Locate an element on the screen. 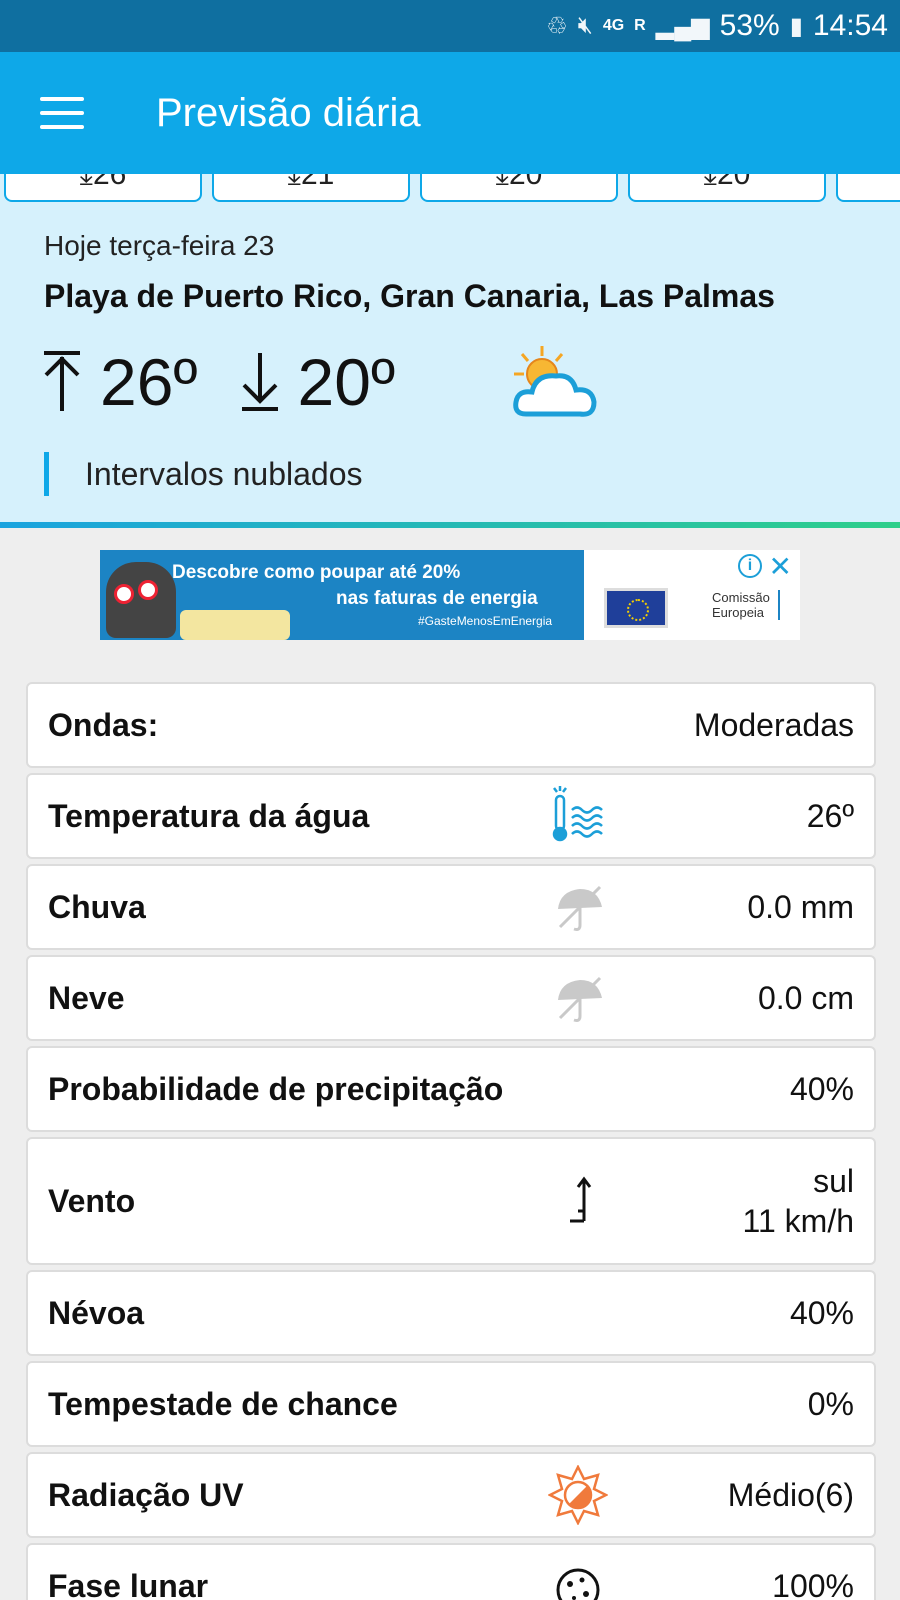 The width and height of the screenshot is (900, 1600). divider is located at coordinates (450, 525).